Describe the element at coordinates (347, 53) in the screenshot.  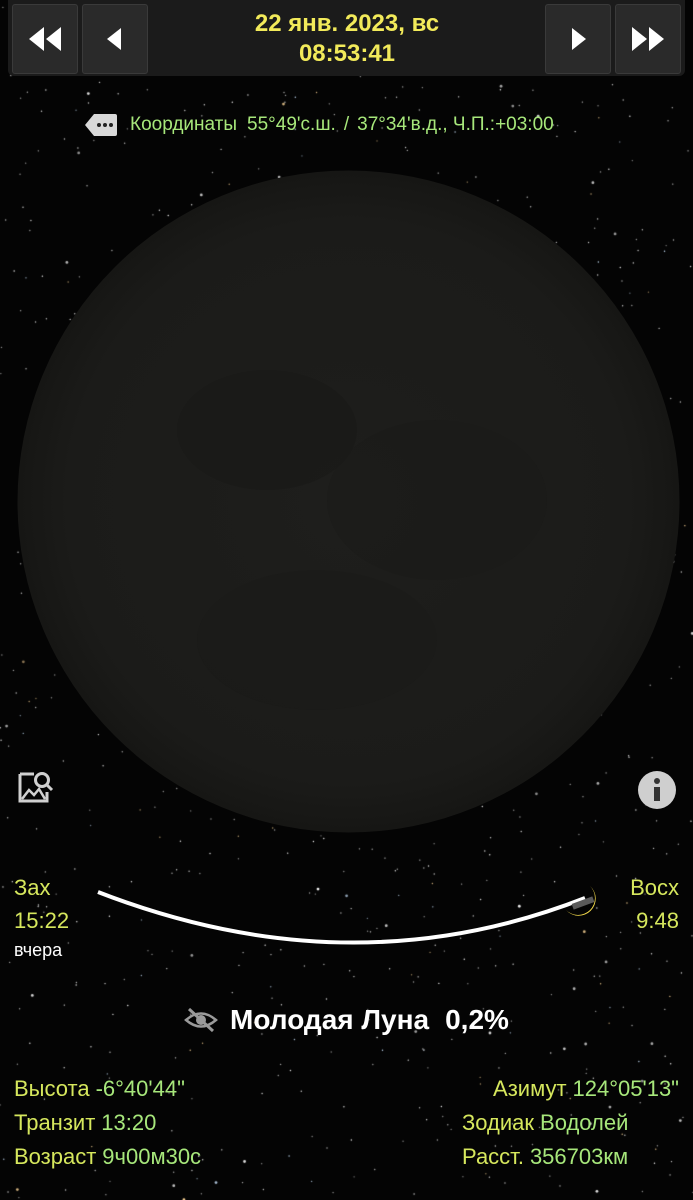
I see `time-text: 08:53:41` at that location.